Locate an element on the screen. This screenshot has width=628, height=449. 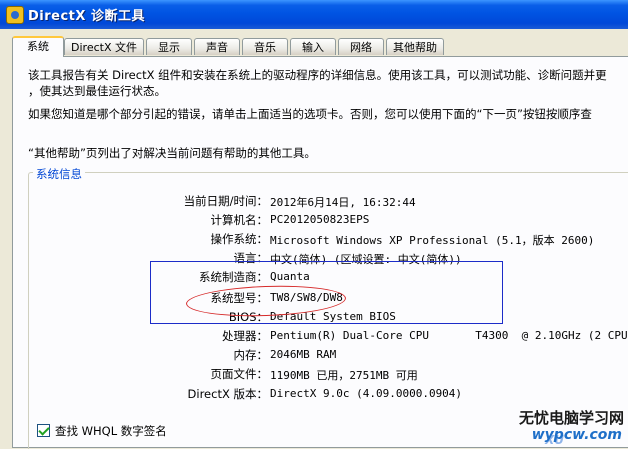
value-directx-version: DirectX 9.0c (4.09.0000.0904) is located at coordinates (366, 393).